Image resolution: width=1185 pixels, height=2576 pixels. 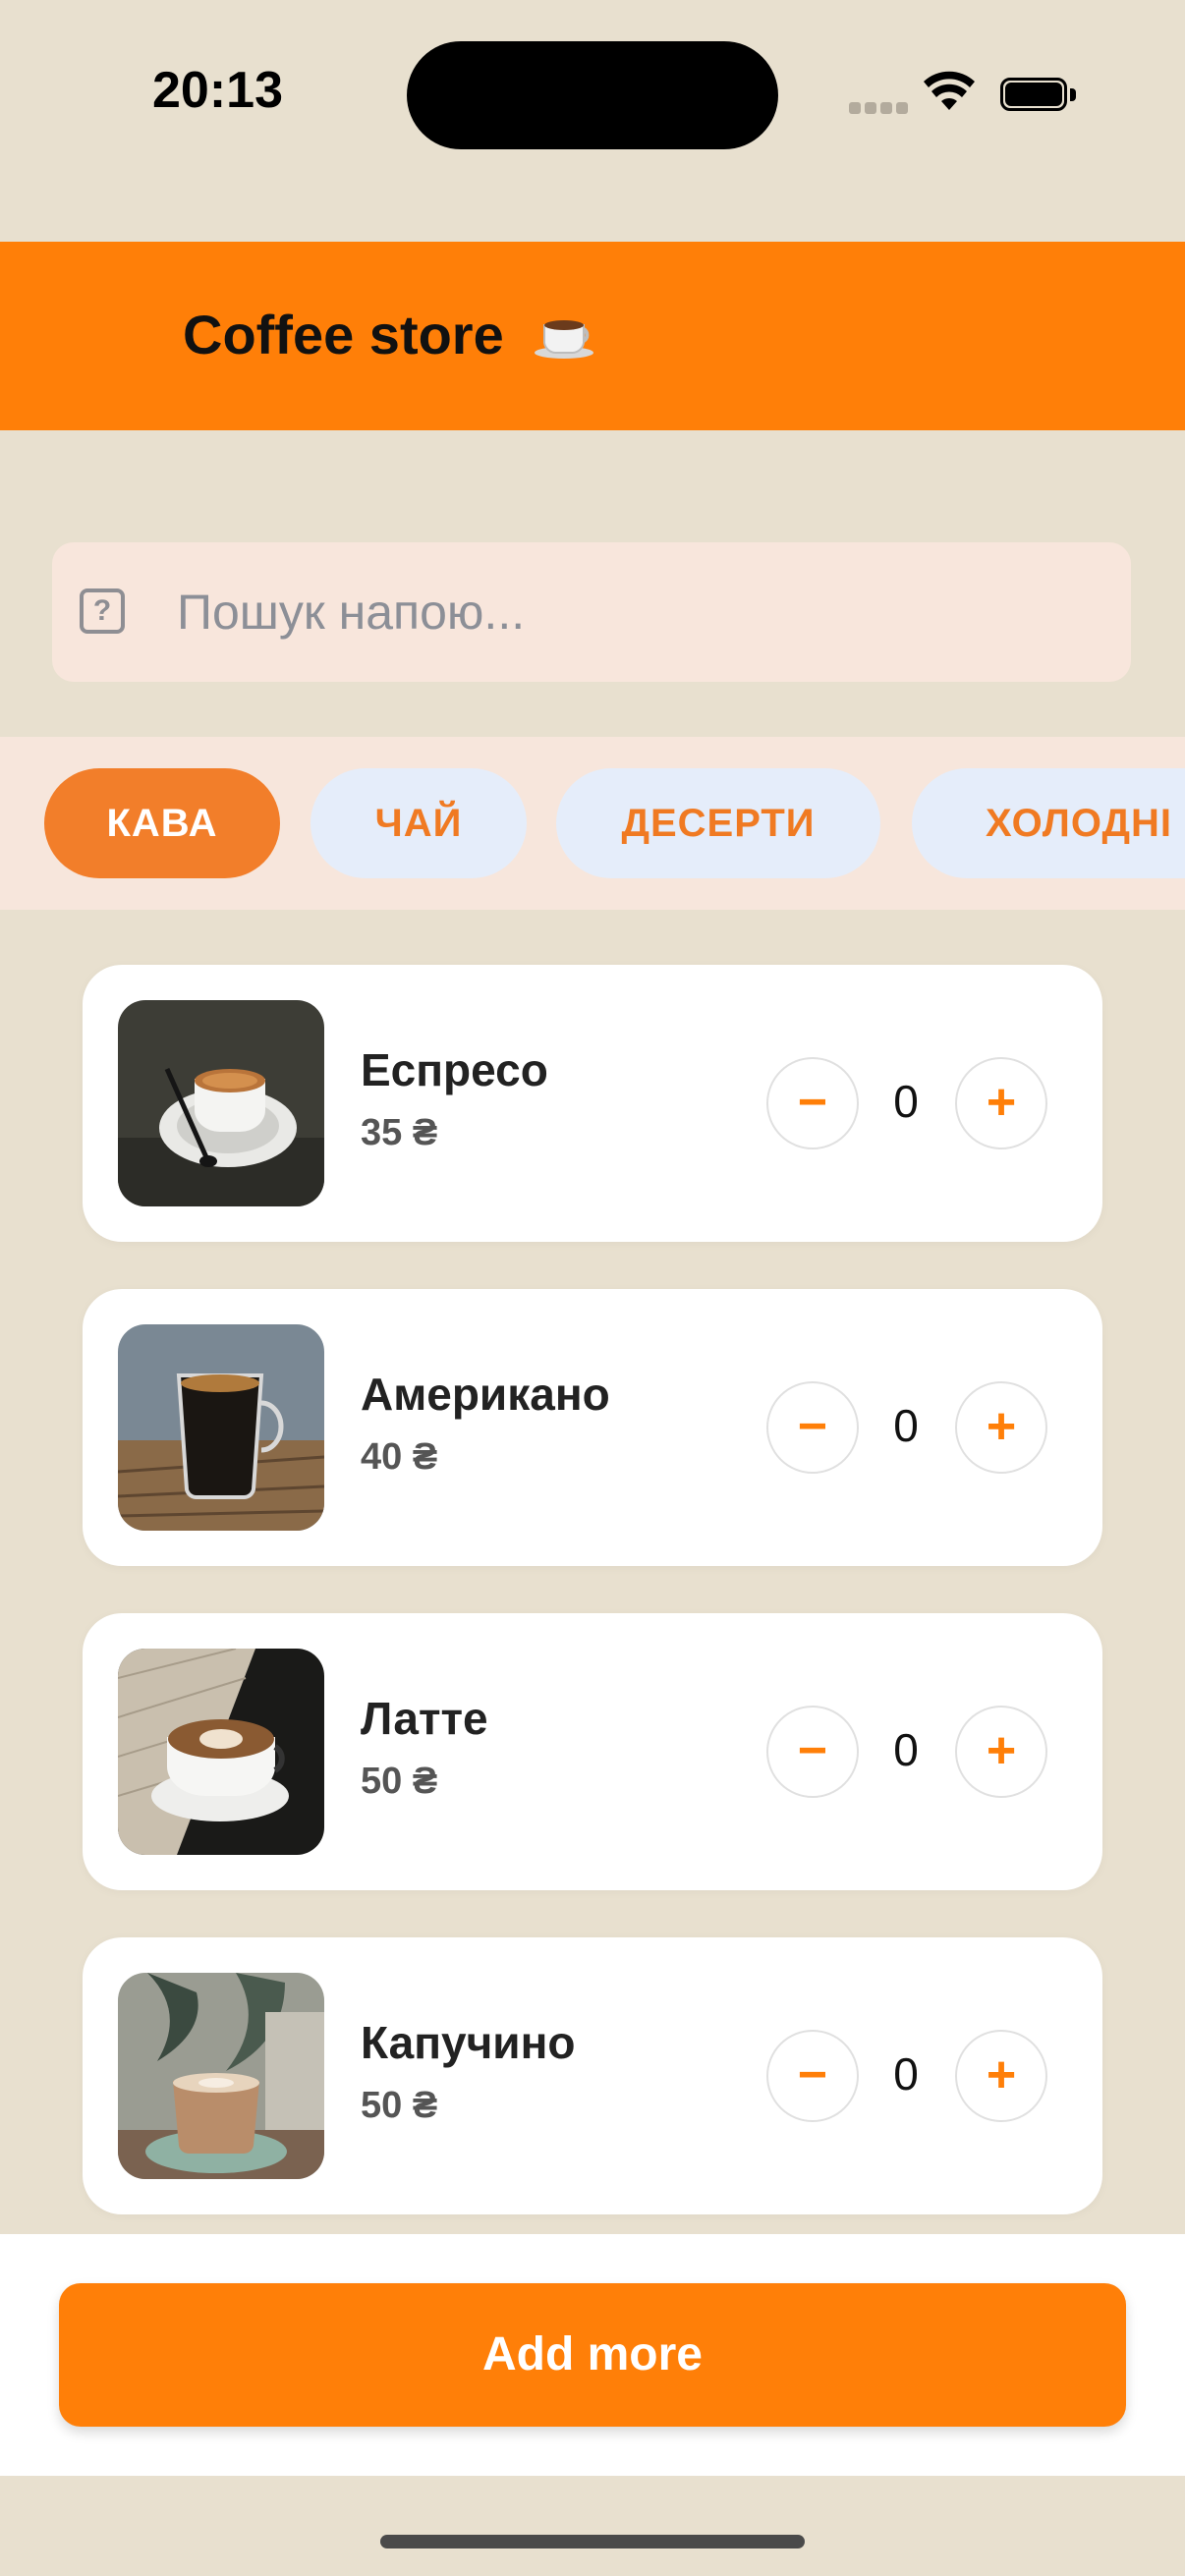 I want to click on question-box-icon: ?, so click(x=103, y=611).